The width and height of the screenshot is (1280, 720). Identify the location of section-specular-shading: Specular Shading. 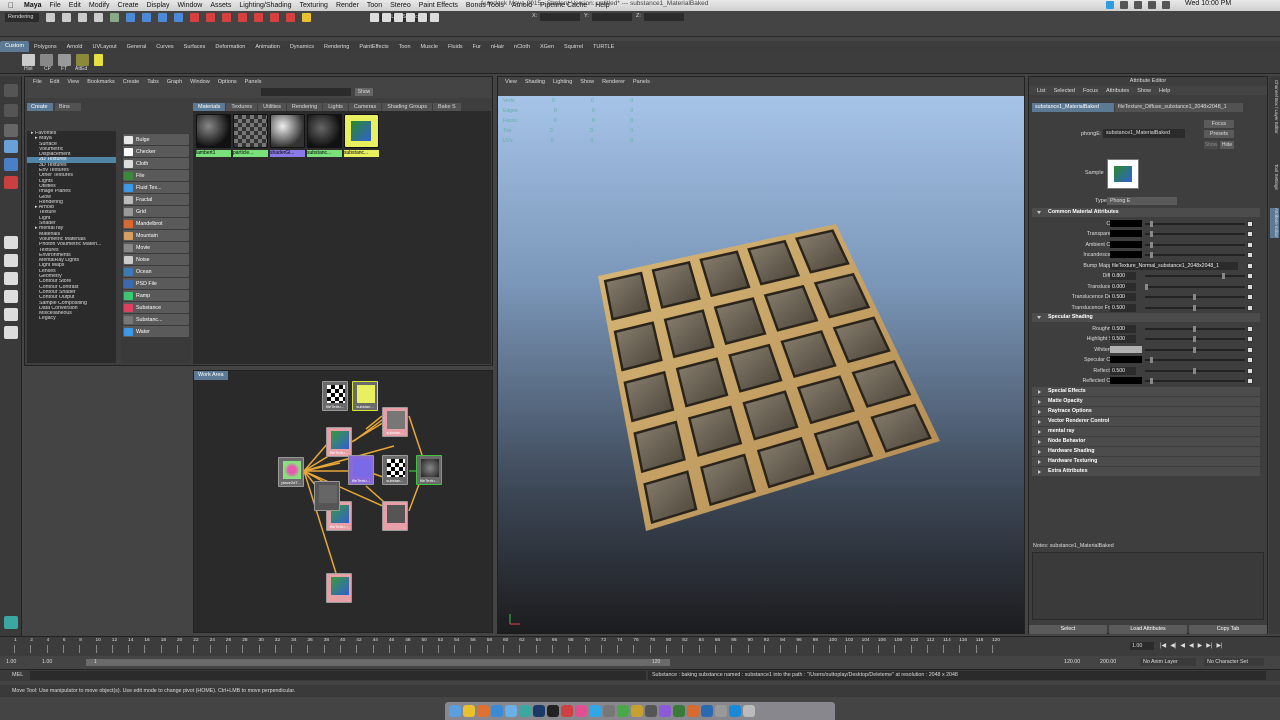
(1146, 317).